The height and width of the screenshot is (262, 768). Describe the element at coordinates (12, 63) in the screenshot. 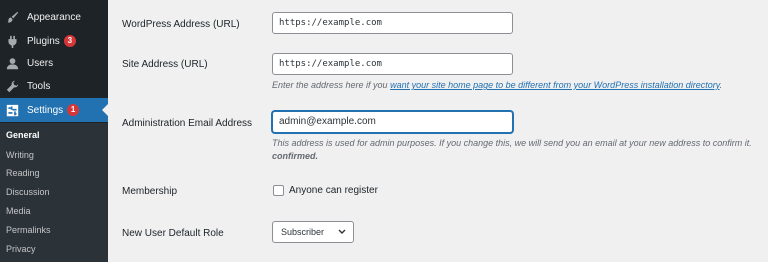

I see `user-icon` at that location.